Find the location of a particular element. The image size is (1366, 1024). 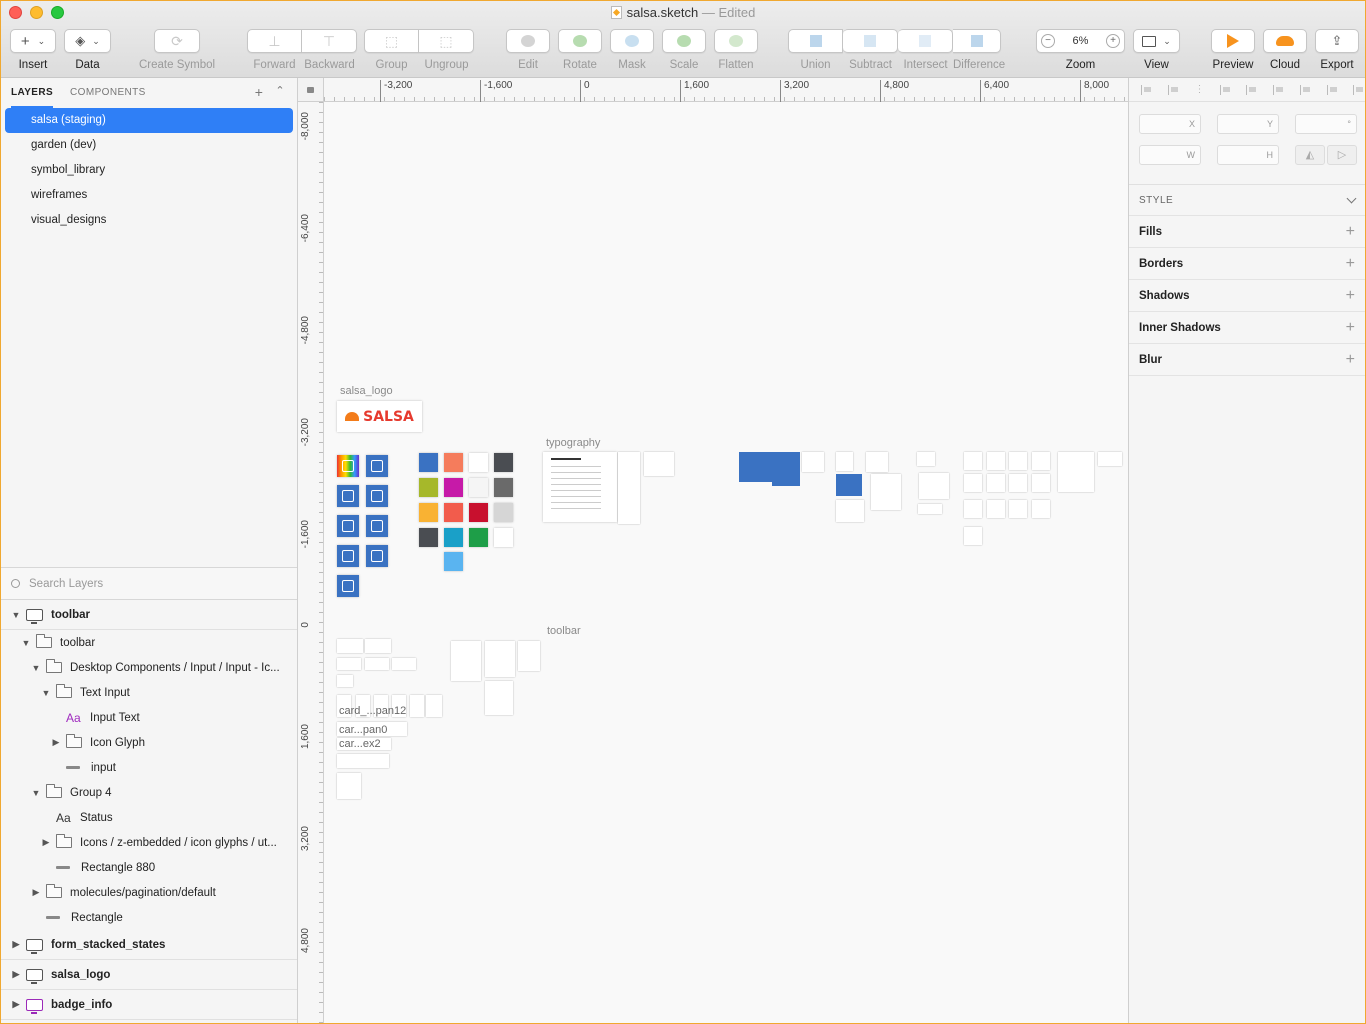

rotation-field: ° is located at coordinates (1326, 124).